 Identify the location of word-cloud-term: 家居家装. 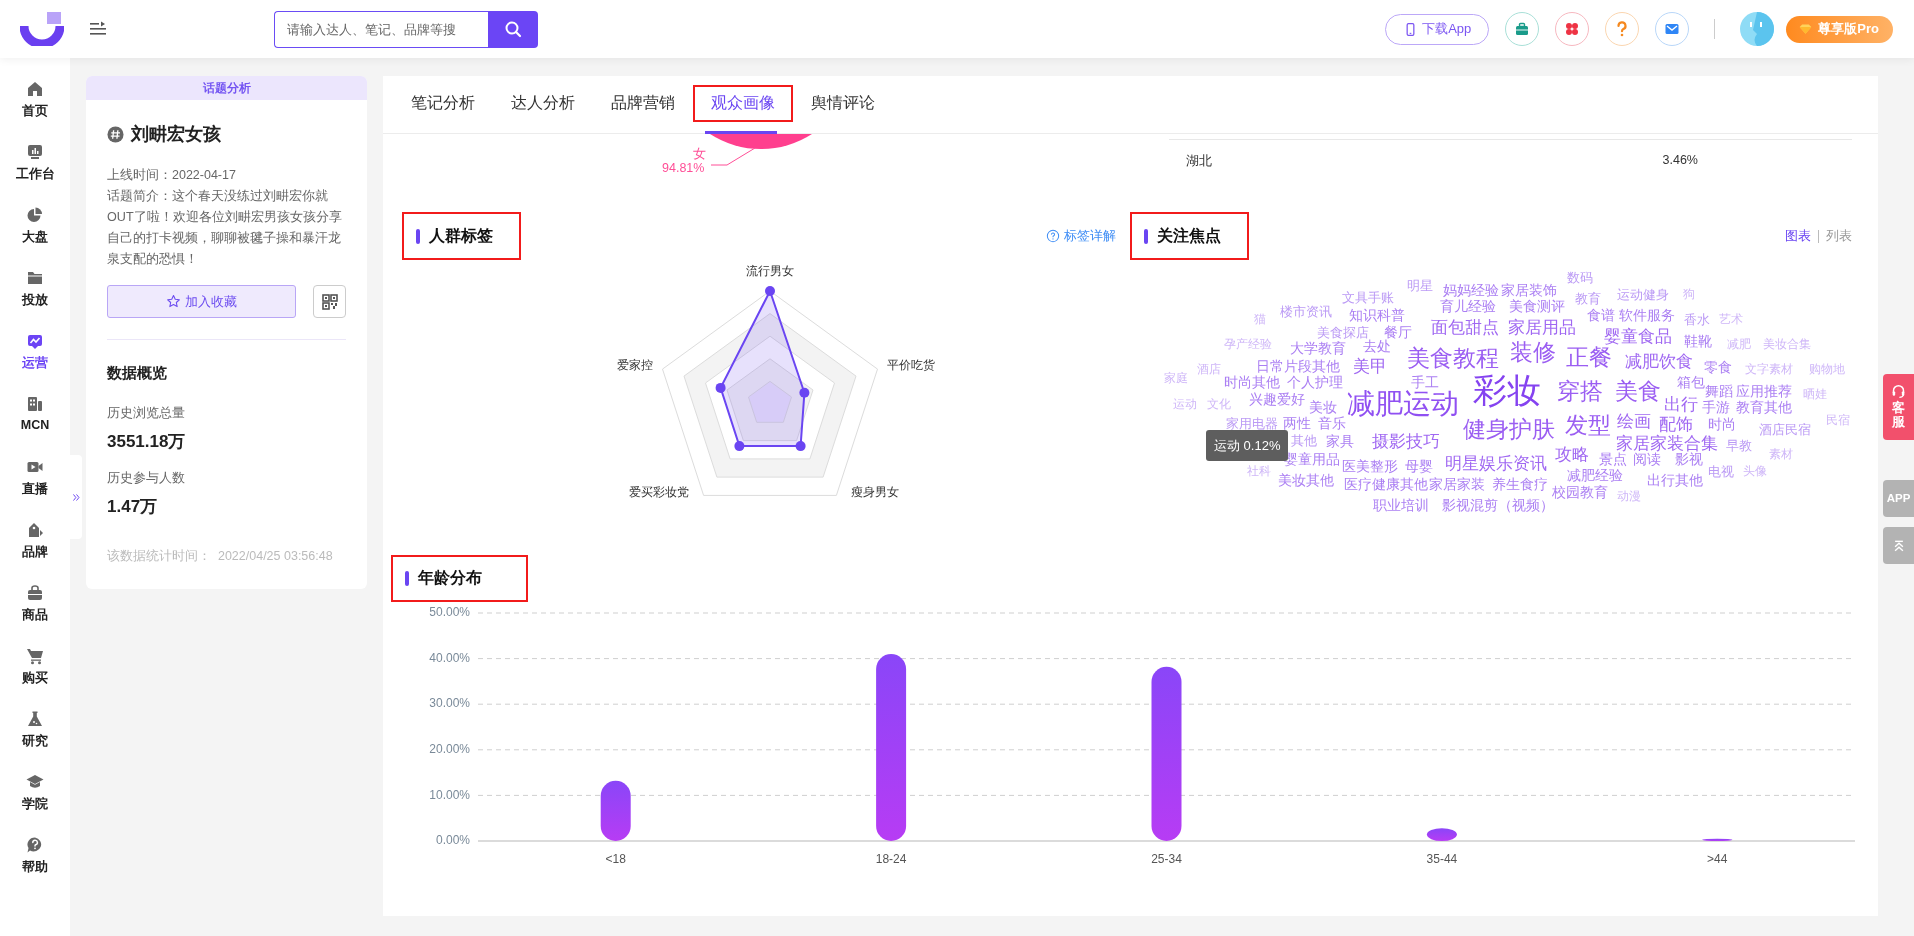
(1456, 485).